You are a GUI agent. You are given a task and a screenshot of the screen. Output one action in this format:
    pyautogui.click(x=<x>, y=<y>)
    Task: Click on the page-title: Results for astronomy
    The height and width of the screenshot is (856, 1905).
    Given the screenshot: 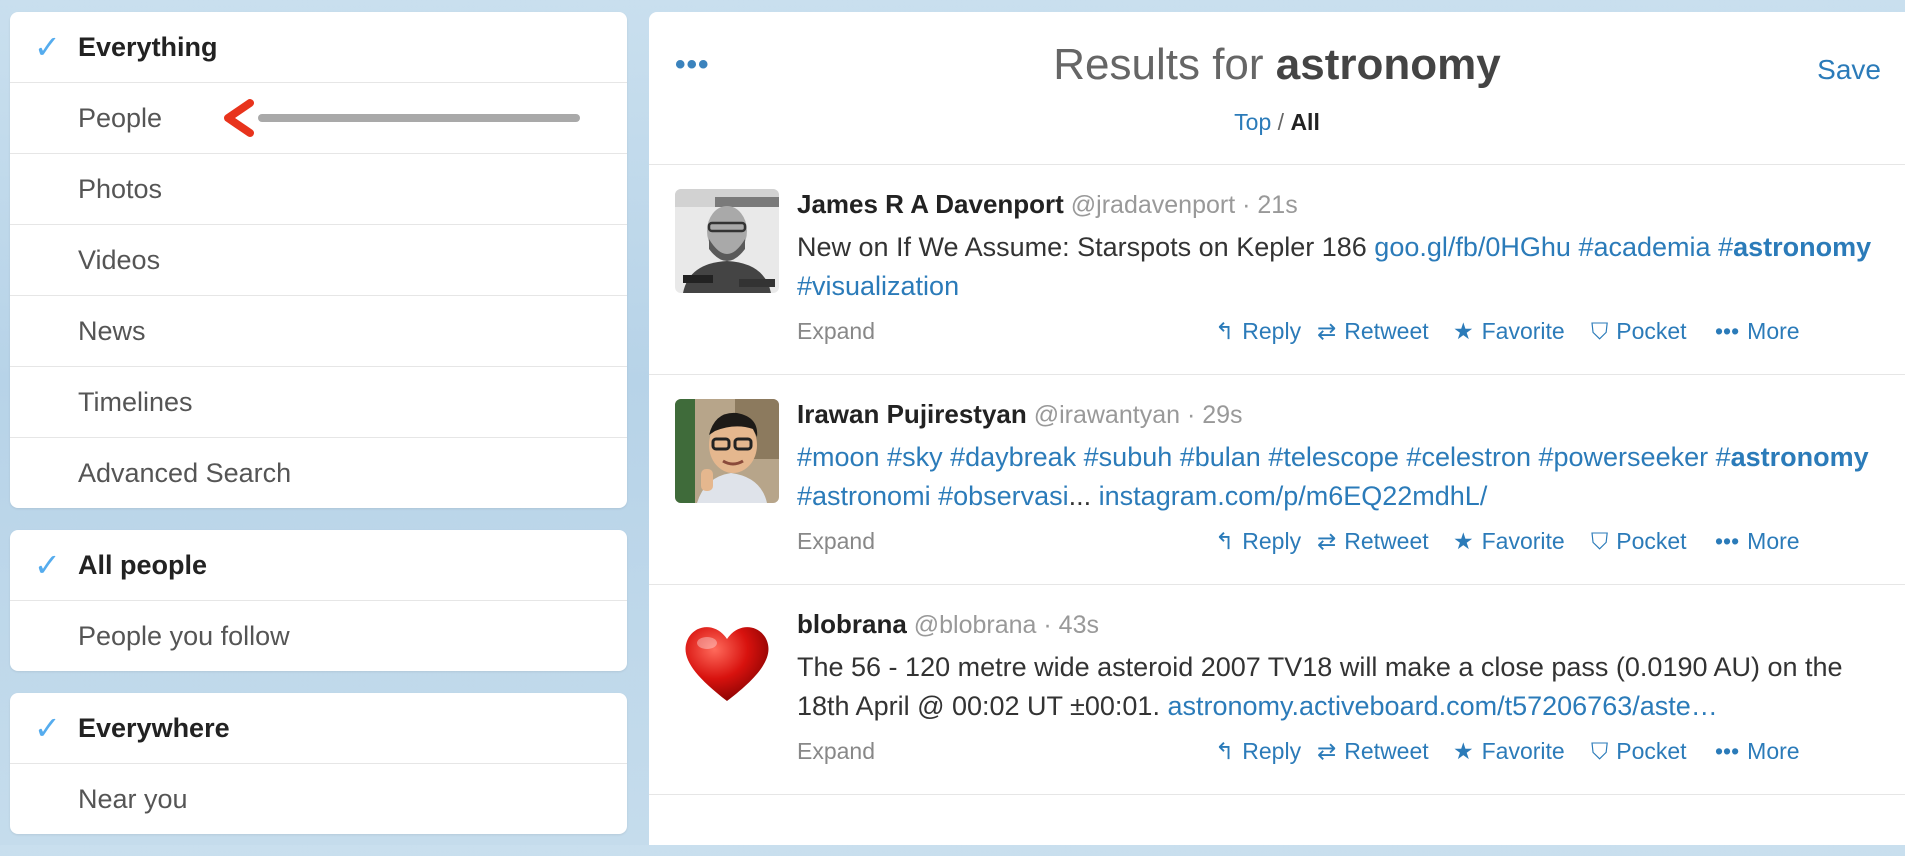 What is the action you would take?
    pyautogui.click(x=1277, y=65)
    